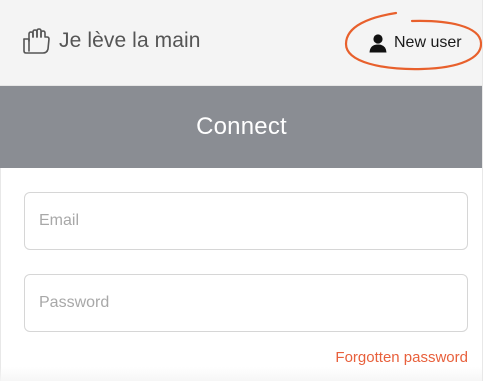  I want to click on forgot-password-link: Forgotten password, so click(401, 357).